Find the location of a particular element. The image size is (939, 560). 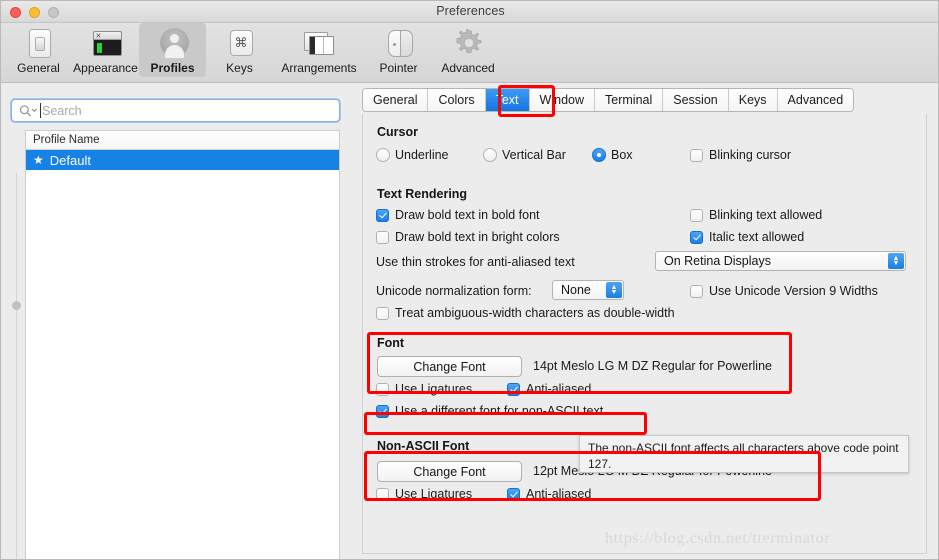

text-rendering-section-title: Text Rendering is located at coordinates (422, 194).